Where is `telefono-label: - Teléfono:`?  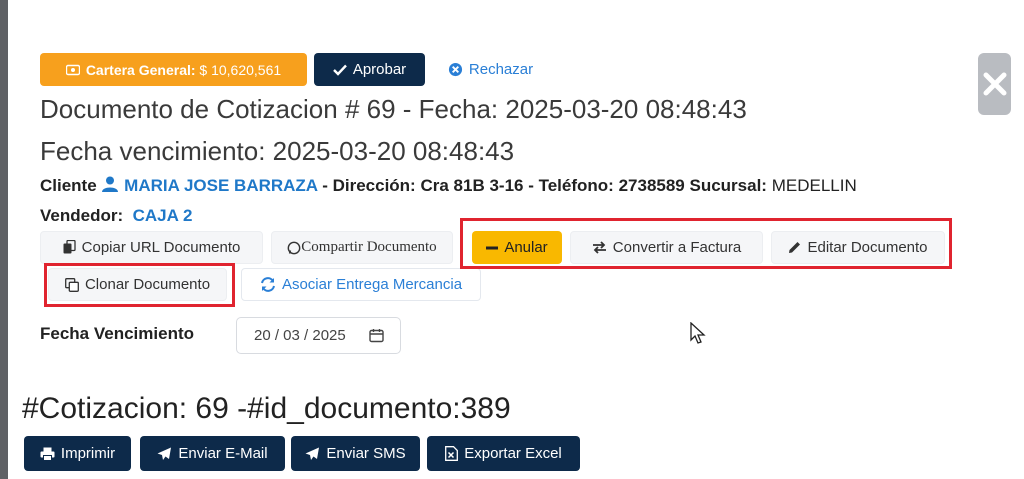 telefono-label: - Teléfono: is located at coordinates (571, 185).